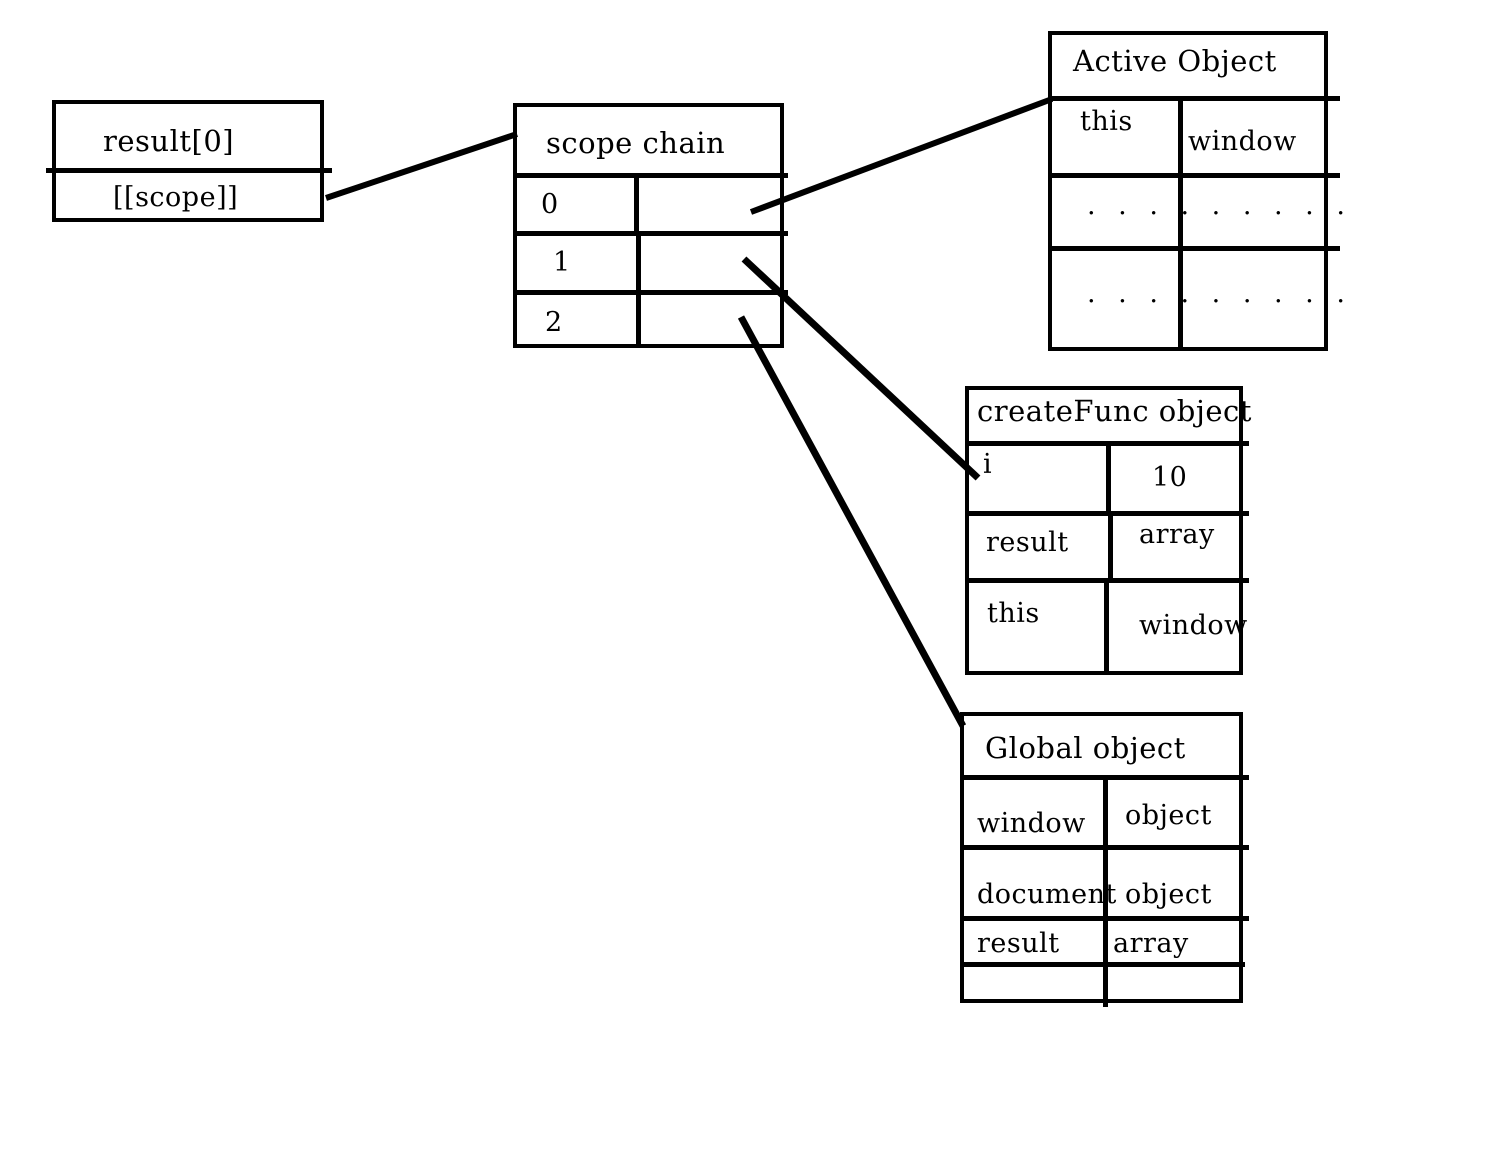  Describe the element at coordinates (1047, 894) in the screenshot. I see `global-object-key-document: document` at that location.